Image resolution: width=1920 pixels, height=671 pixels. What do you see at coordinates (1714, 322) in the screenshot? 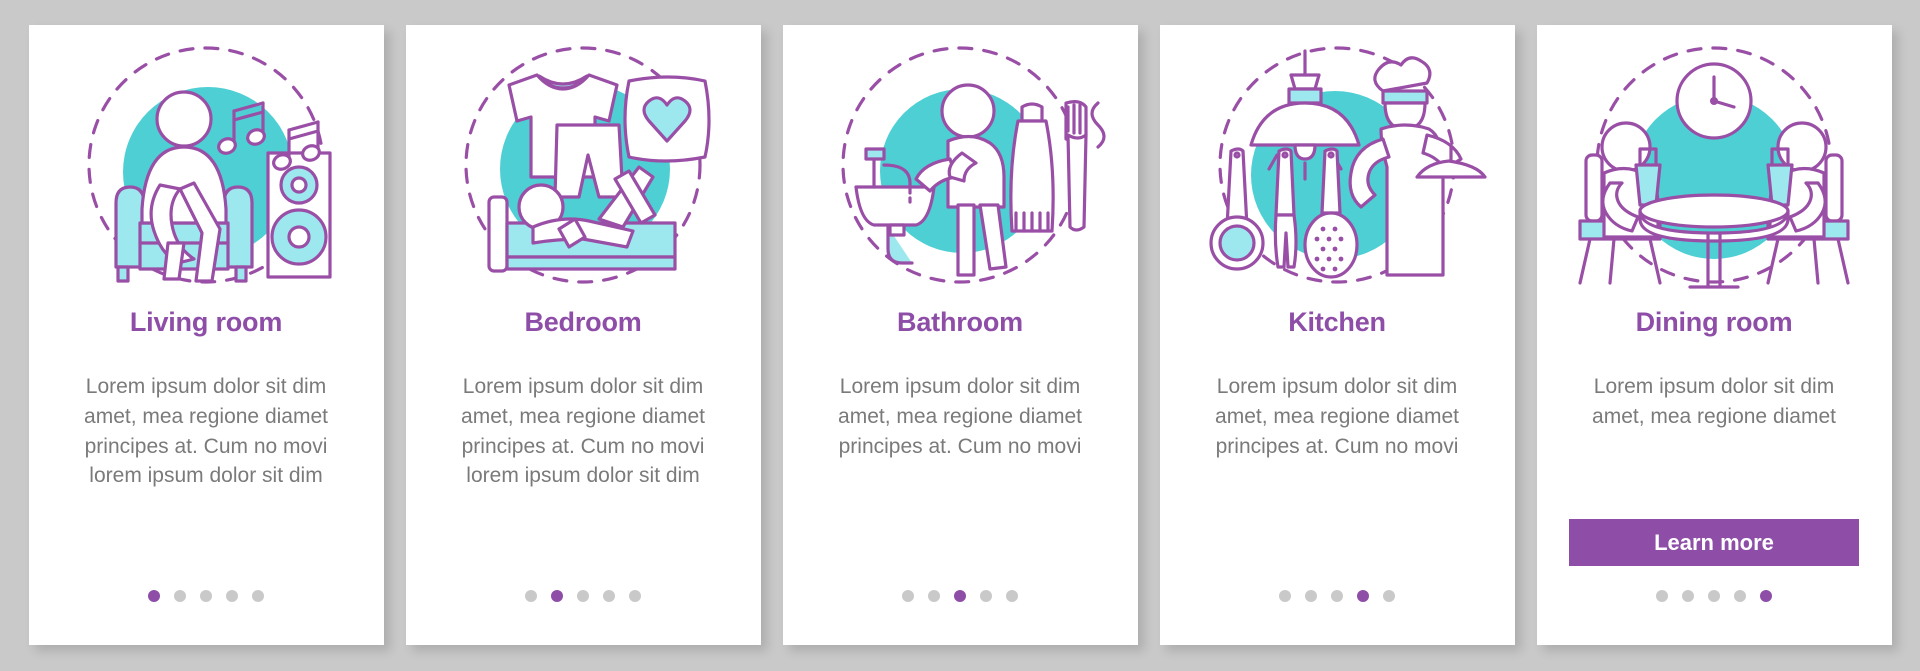
I see `card-title: Dining room` at bounding box center [1714, 322].